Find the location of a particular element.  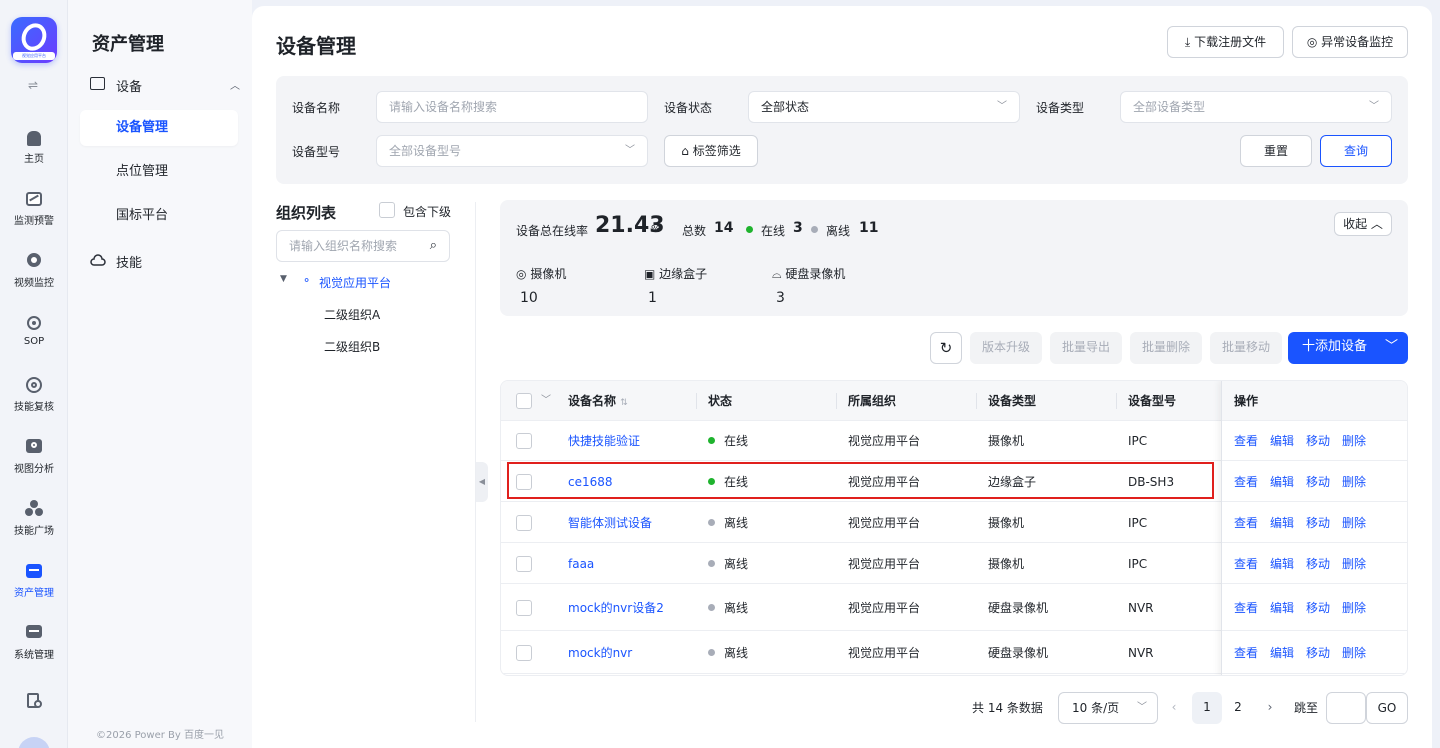

tag-filter-button: ⌂ 标签筛选 is located at coordinates (711, 151).